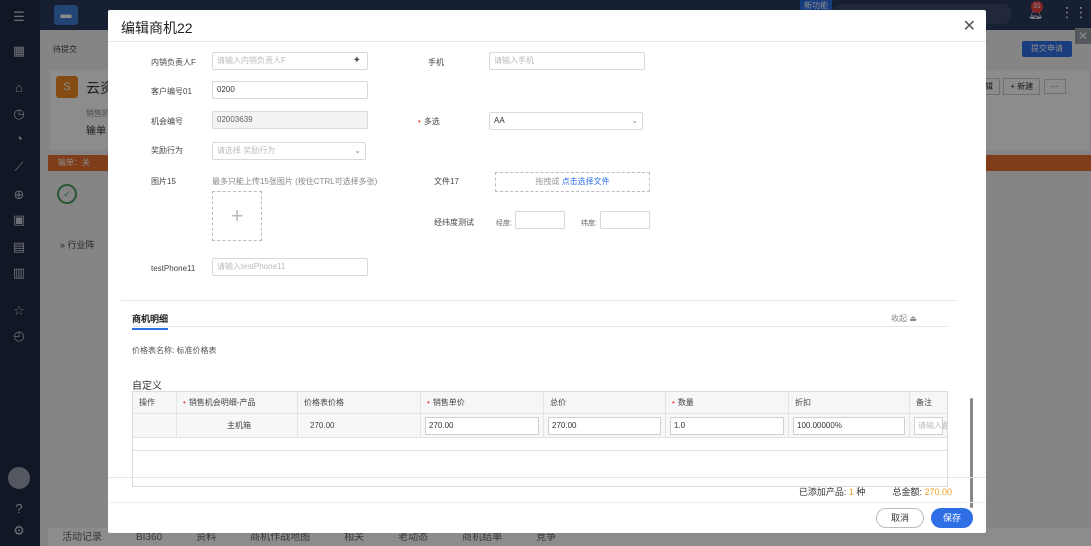 The image size is (1091, 546). What do you see at coordinates (586, 181) in the screenshot?
I see `choose-file-link: 点击选择文件` at bounding box center [586, 181].